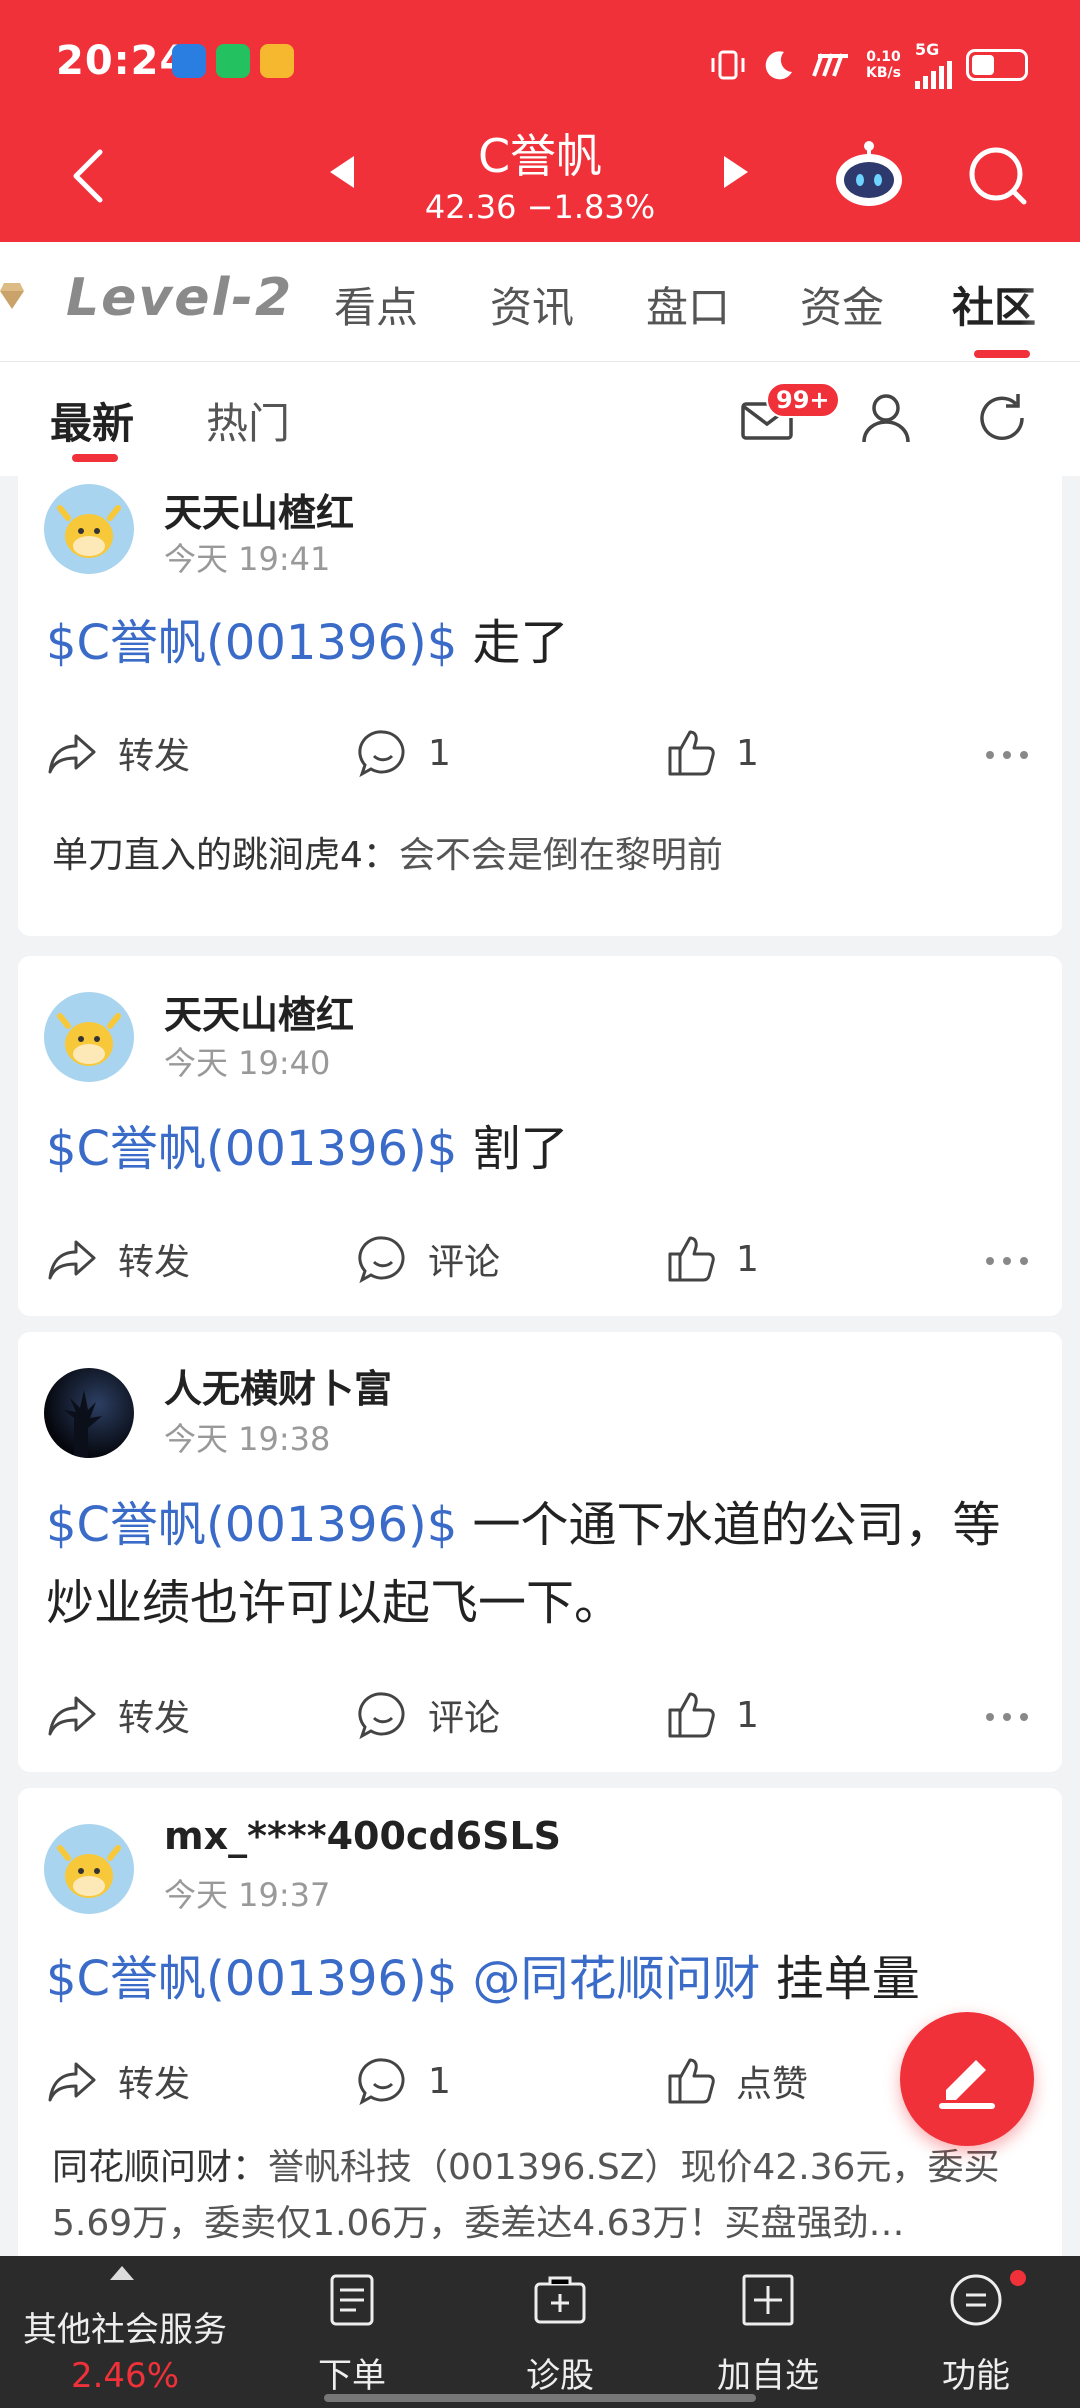  Describe the element at coordinates (352, 2376) in the screenshot. I see `order-label: 下单` at that location.